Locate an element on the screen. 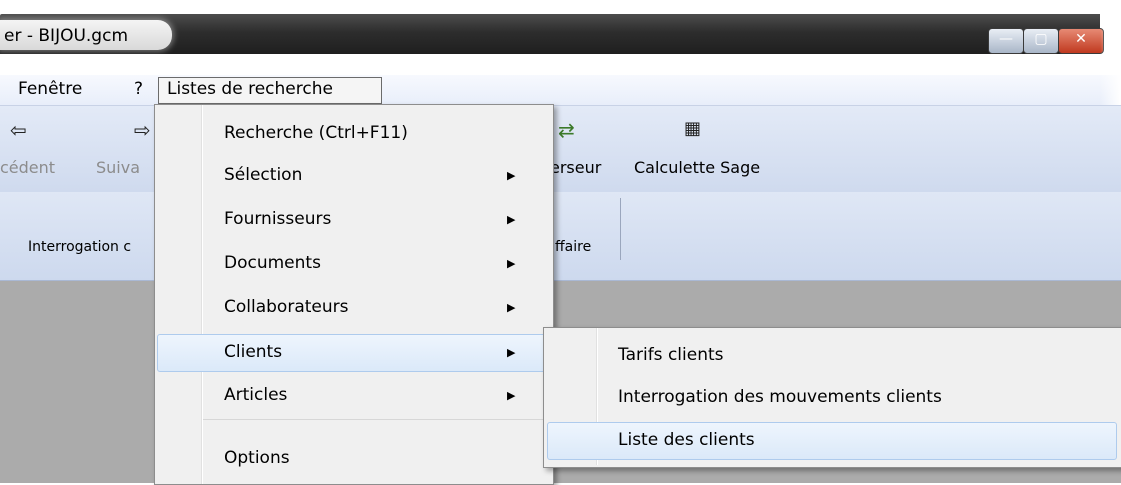 Image resolution: width=1121 pixels, height=485 pixels. window-title-bar: er - BIJOU.gcm — ▢ ✕ is located at coordinates (552, 34).